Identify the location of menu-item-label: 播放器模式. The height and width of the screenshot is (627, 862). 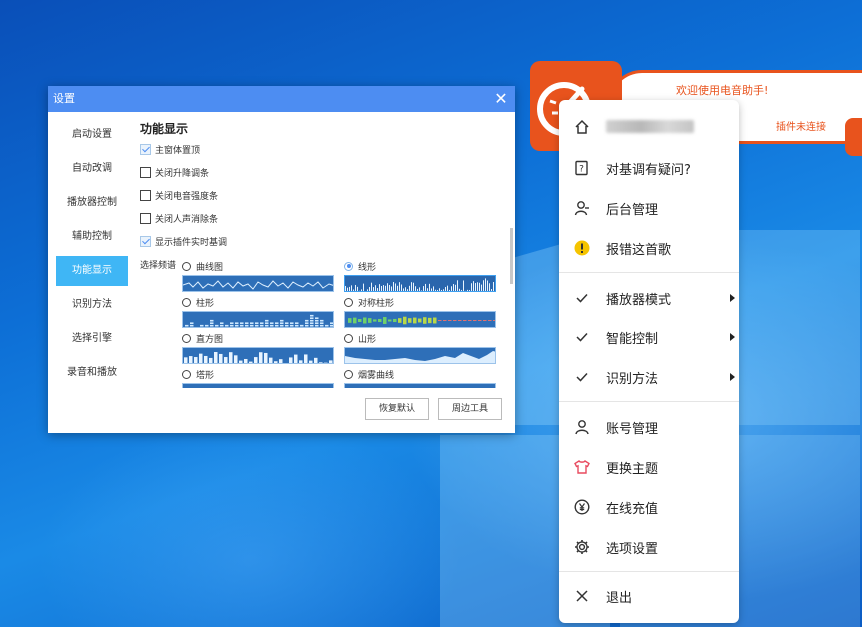
(639, 300).